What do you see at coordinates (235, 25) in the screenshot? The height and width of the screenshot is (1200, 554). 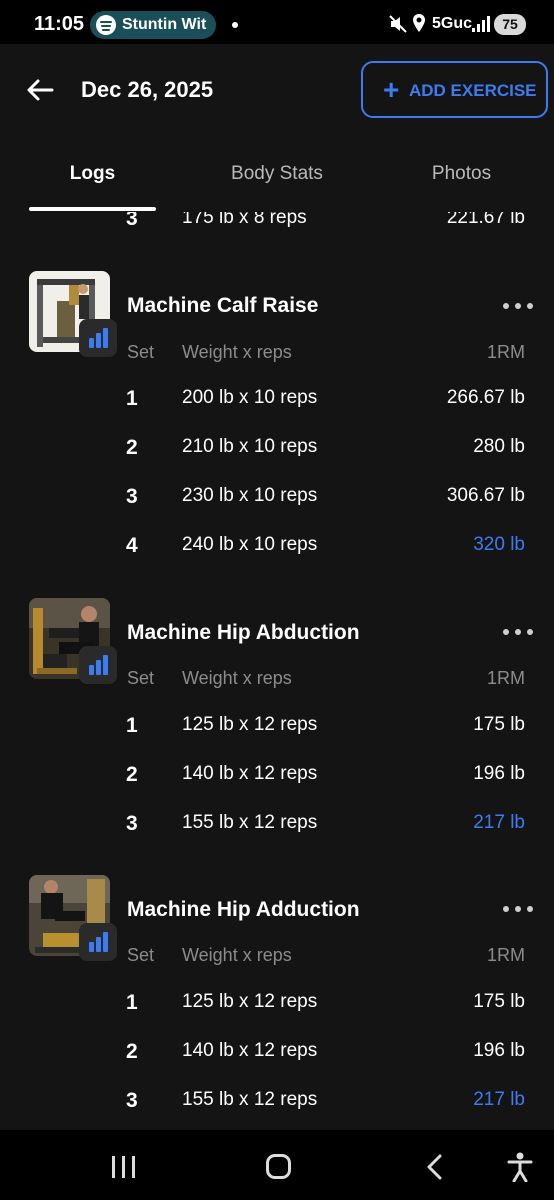 I see `notification-dot-icon` at bounding box center [235, 25].